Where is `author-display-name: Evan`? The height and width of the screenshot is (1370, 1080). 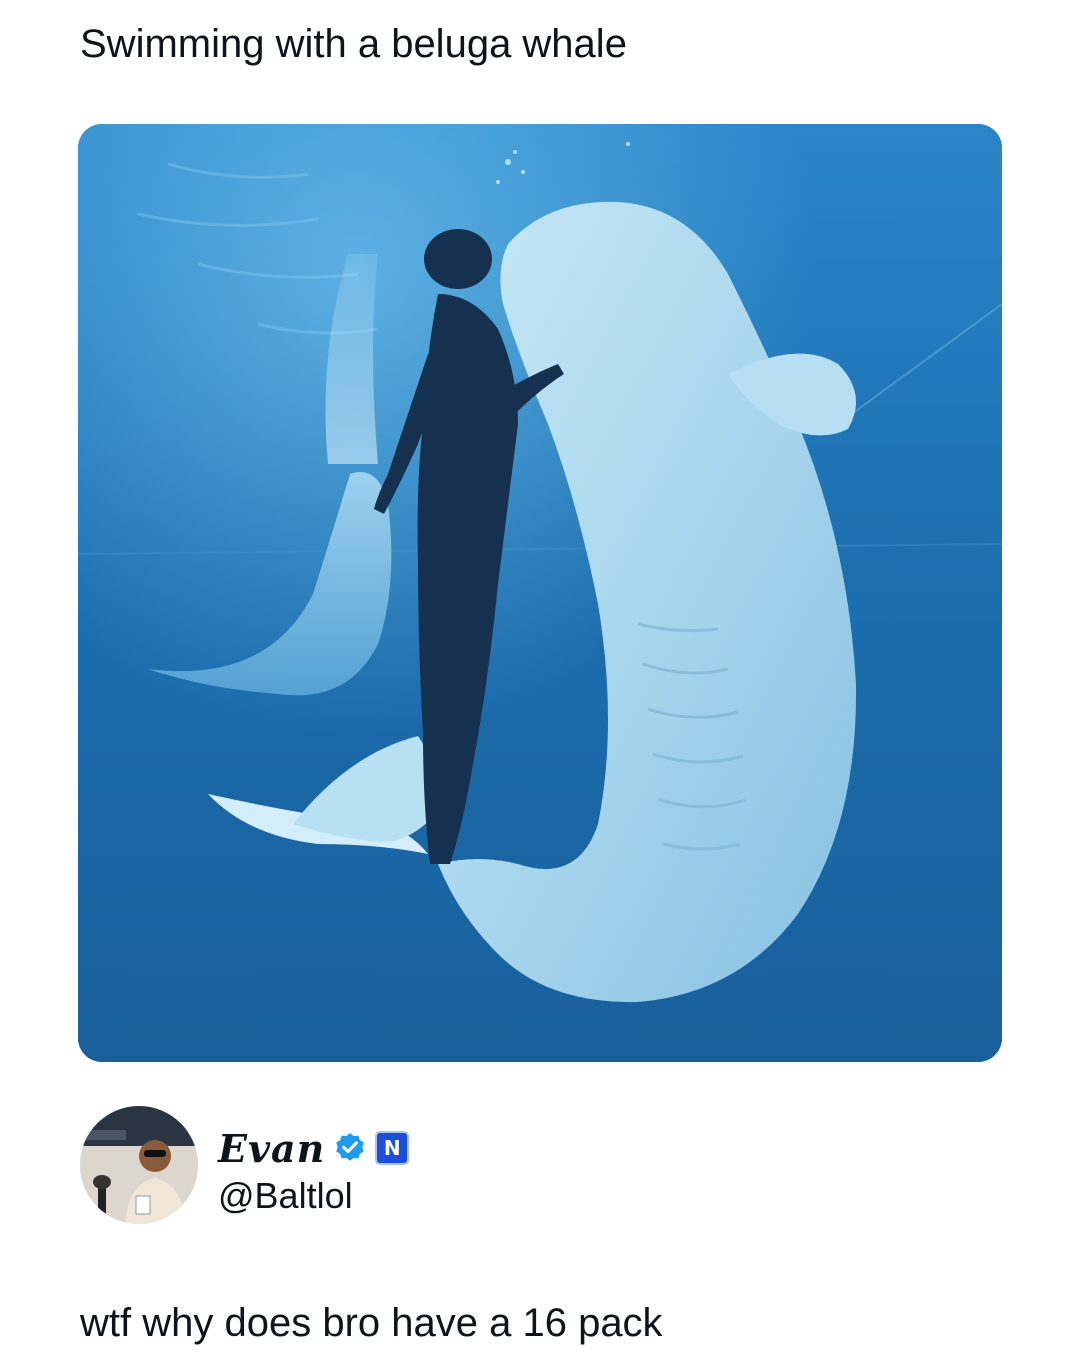
author-display-name: Evan is located at coordinates (271, 1148).